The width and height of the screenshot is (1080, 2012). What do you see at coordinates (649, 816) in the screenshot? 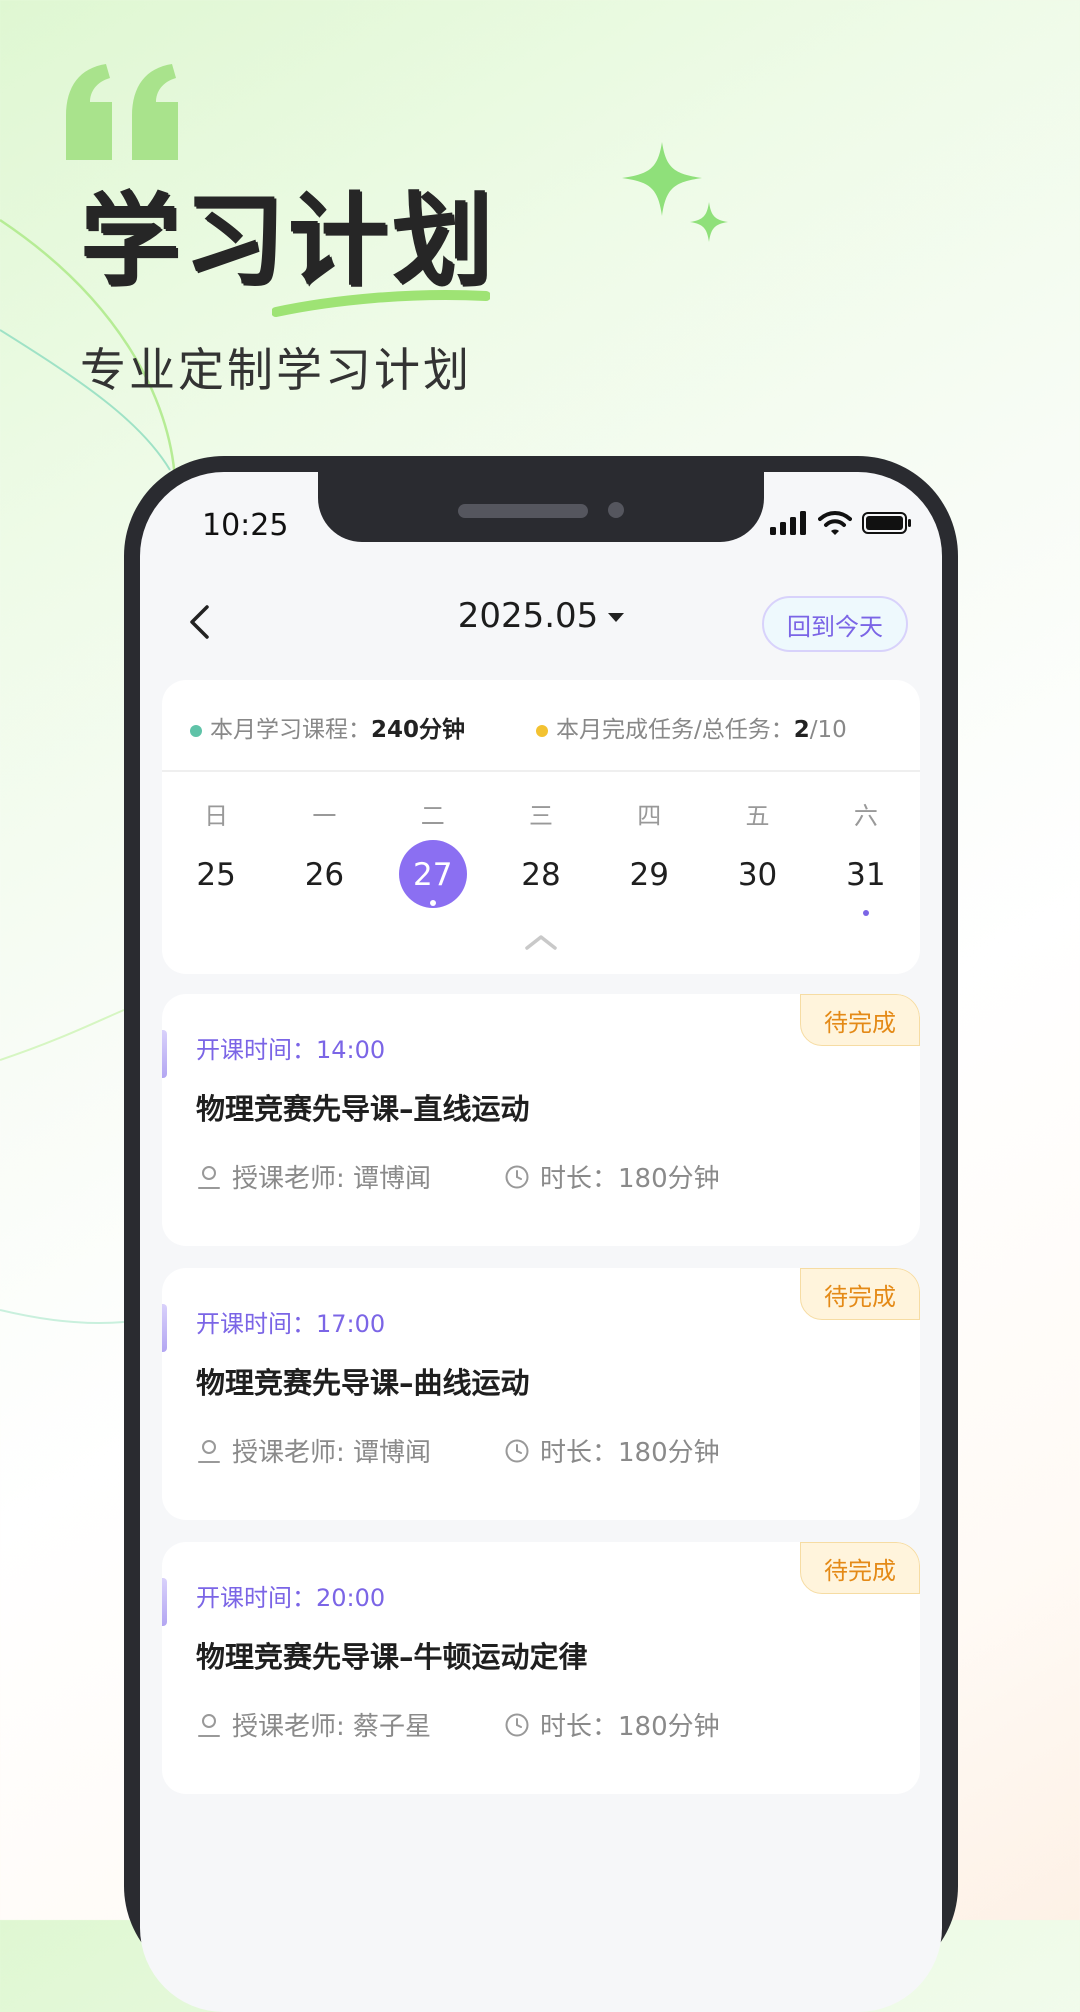
I see `weekday-thu: 四` at bounding box center [649, 816].